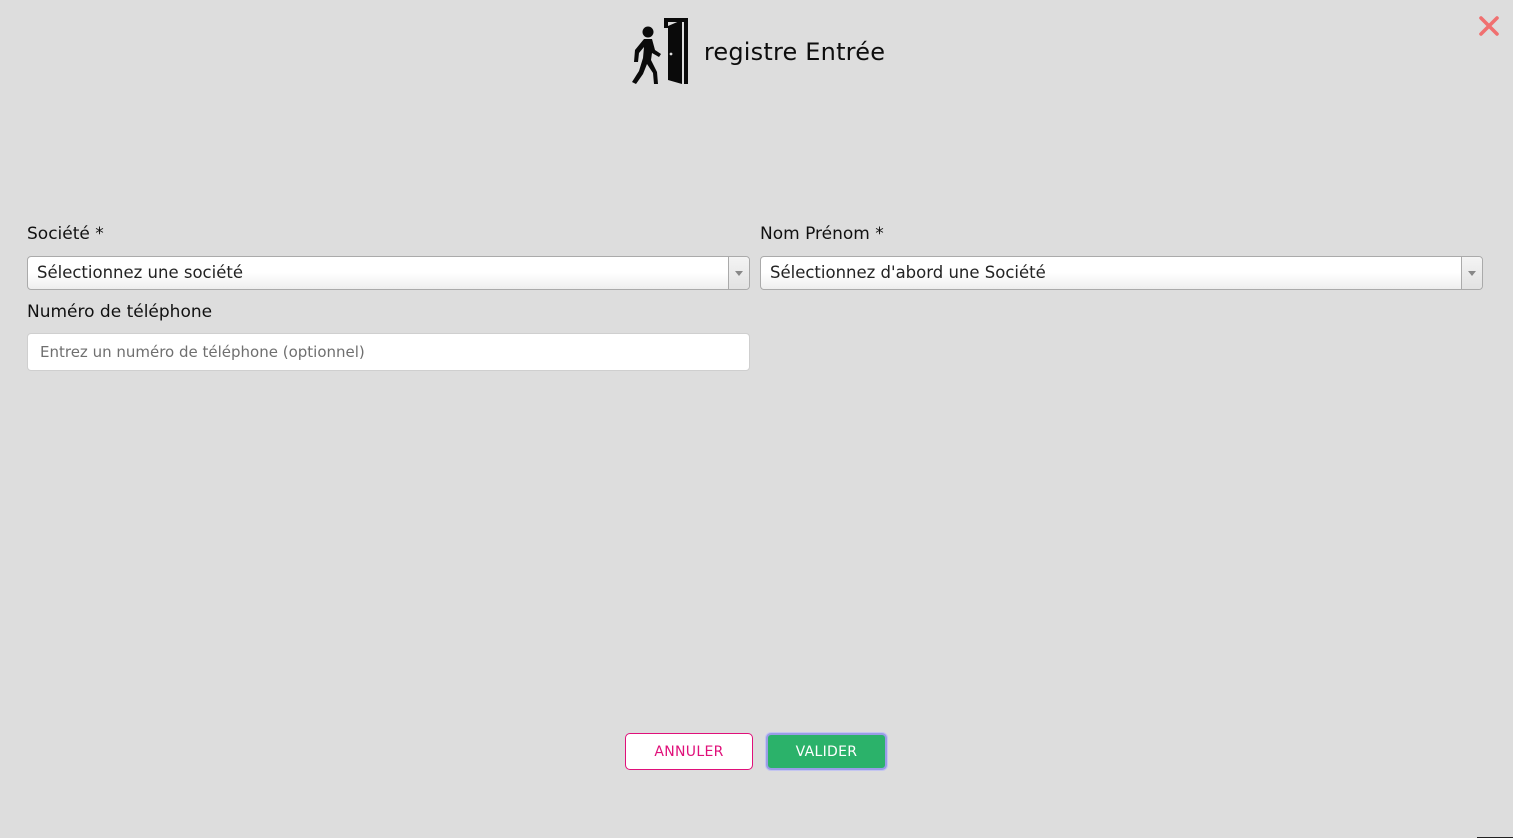 The height and width of the screenshot is (838, 1513). What do you see at coordinates (388, 352) in the screenshot?
I see `phone-input` at bounding box center [388, 352].